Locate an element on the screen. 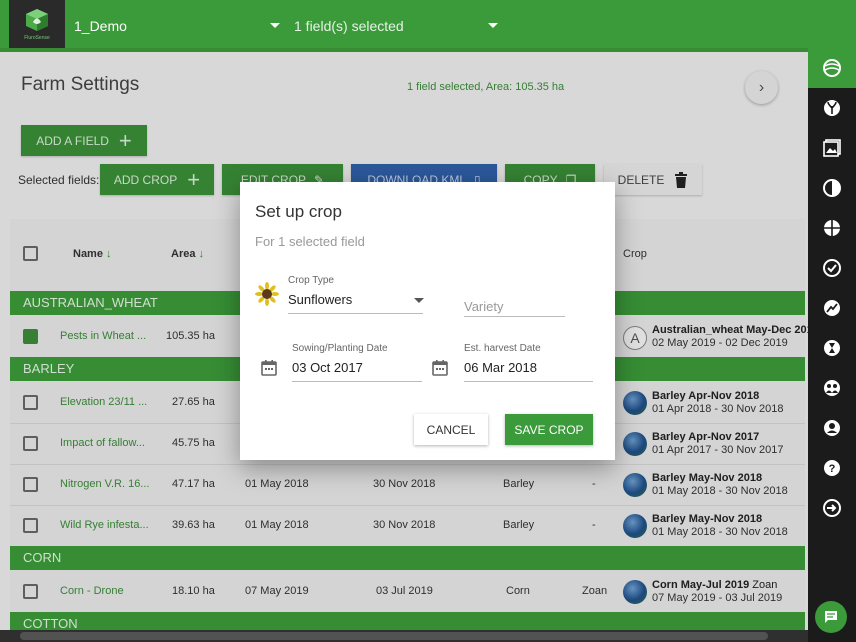 The width and height of the screenshot is (856, 642). hourglass-icon is located at coordinates (832, 348).